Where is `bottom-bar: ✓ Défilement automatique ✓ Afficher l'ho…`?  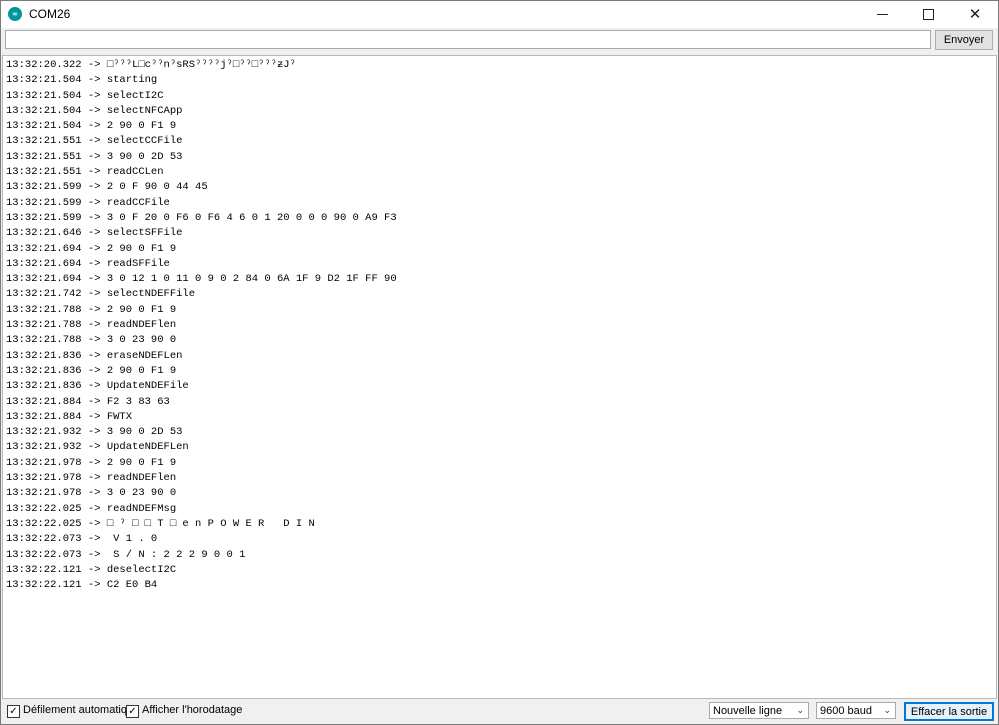 bottom-bar: ✓ Défilement automatique ✓ Afficher l'ho… is located at coordinates (499, 711).